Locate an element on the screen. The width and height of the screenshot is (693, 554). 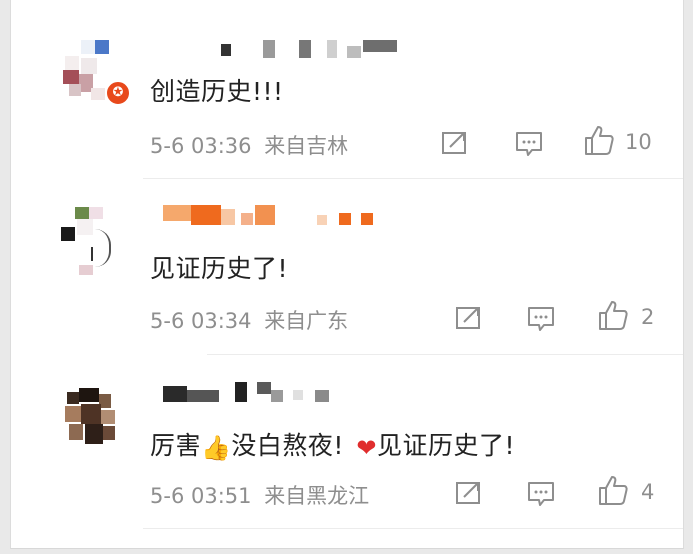
comment-meta: 5-6 03:51 来自黑龙江 is located at coordinates (259, 495).